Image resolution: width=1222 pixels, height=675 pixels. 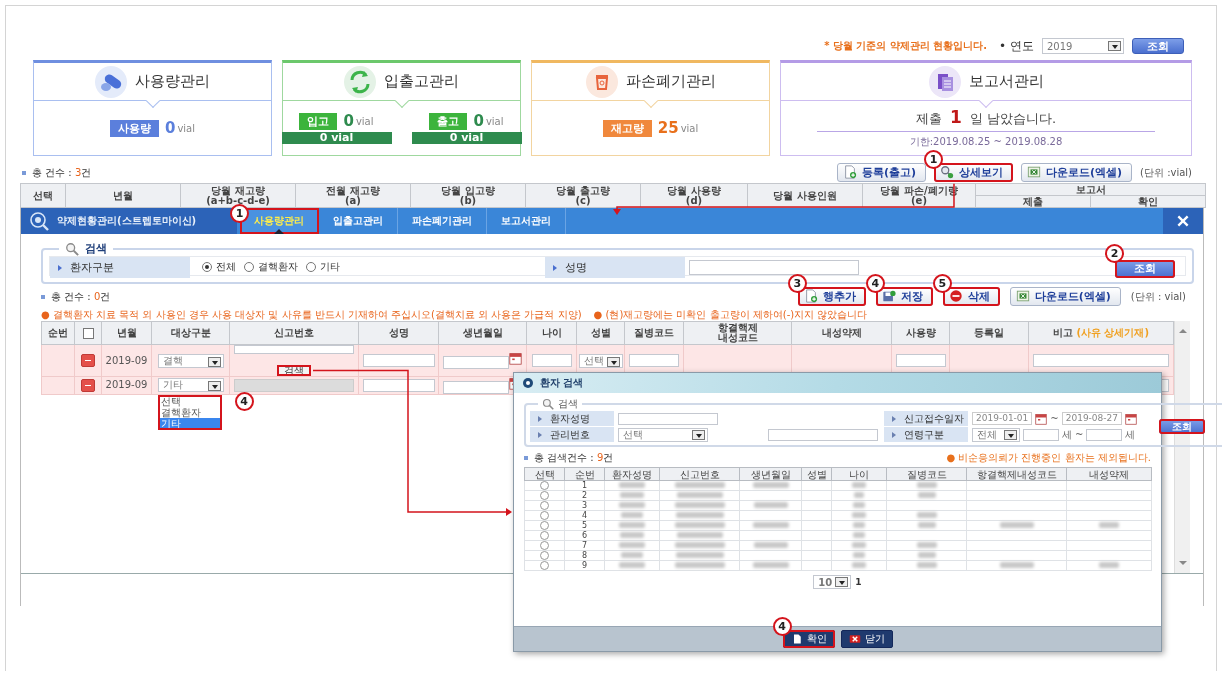 I want to click on popup-title: 환자 검색, so click(x=562, y=383).